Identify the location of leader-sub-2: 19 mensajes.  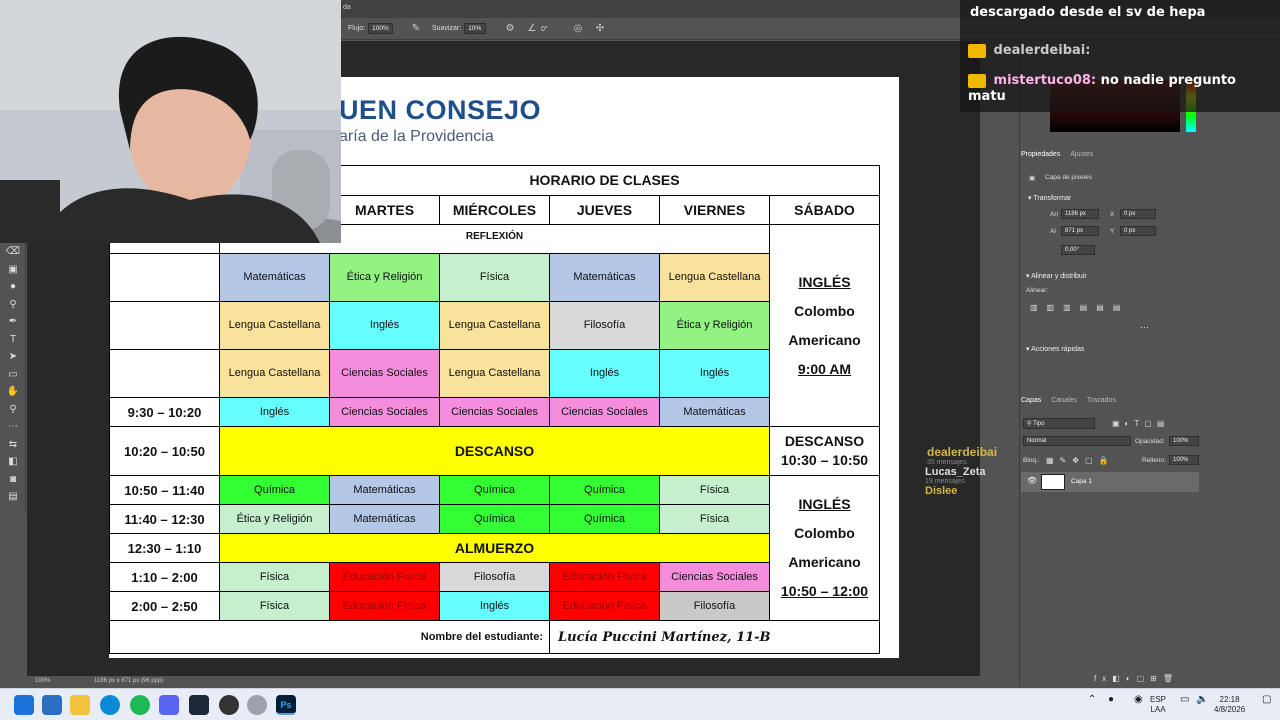
(945, 481).